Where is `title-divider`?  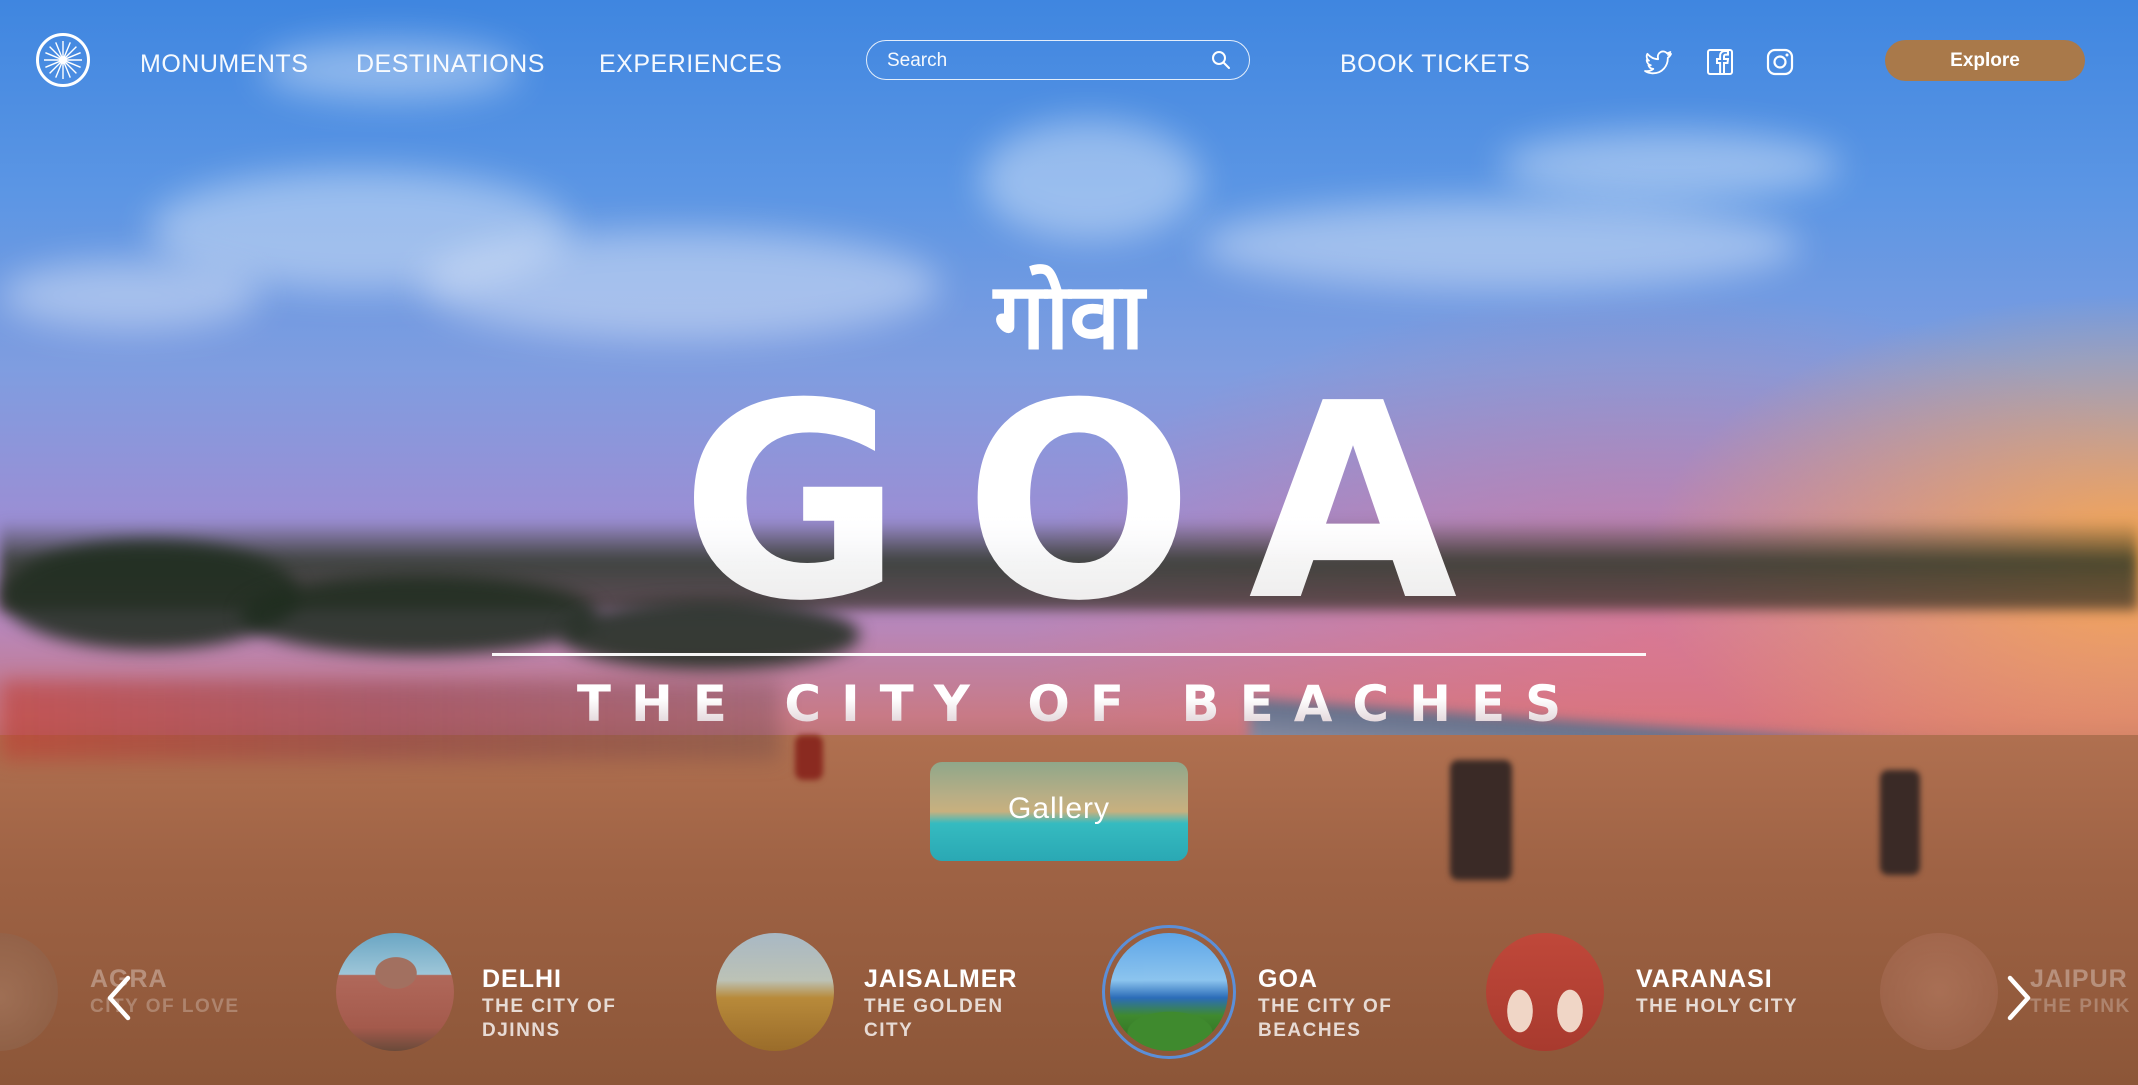 title-divider is located at coordinates (1069, 654).